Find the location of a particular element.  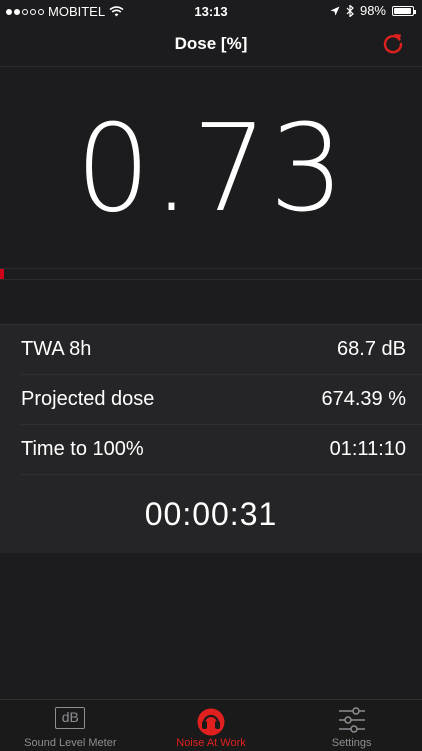

stat-label: Projected dose is located at coordinates (88, 399).